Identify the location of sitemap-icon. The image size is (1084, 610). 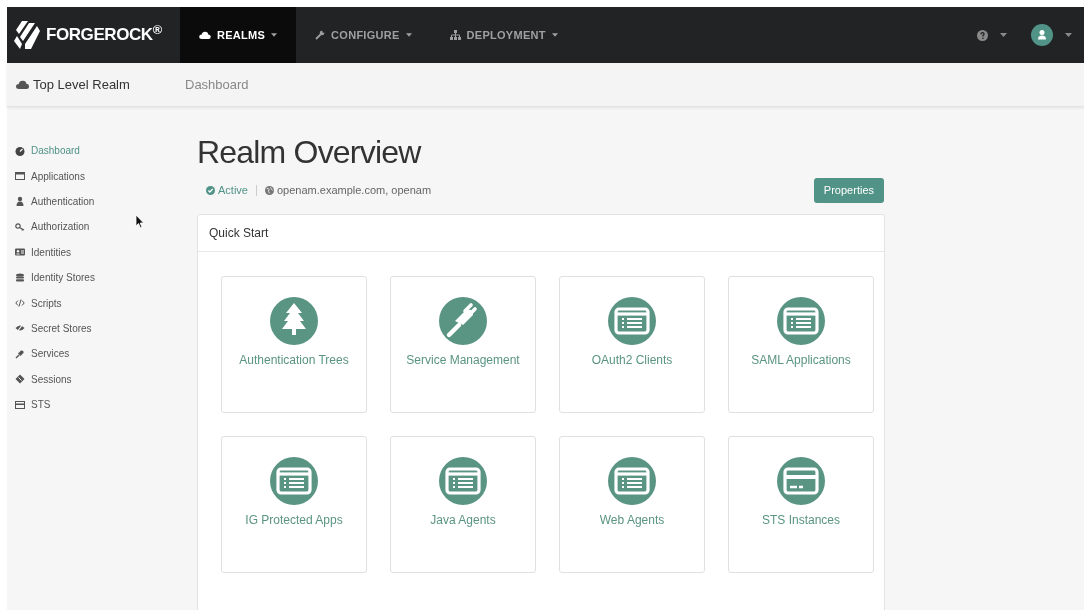
(455, 35).